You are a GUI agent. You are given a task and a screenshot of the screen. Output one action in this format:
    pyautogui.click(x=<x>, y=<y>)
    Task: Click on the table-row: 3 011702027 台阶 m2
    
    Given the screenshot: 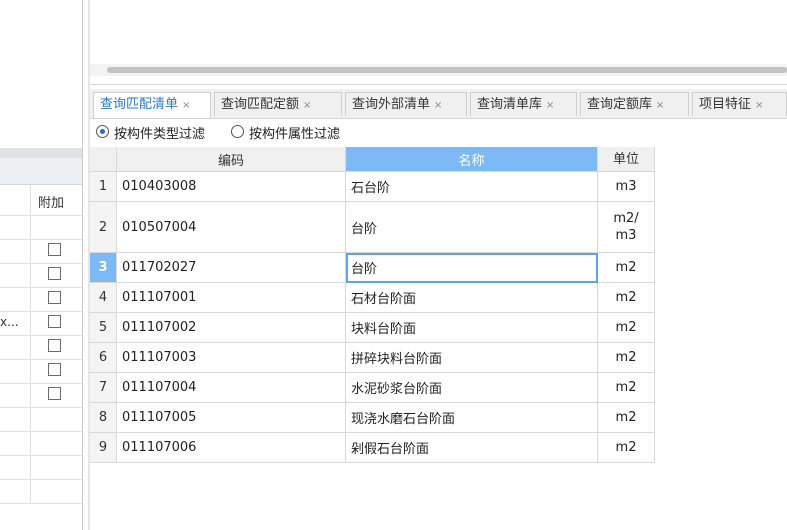 What is the action you would take?
    pyautogui.click(x=372, y=268)
    